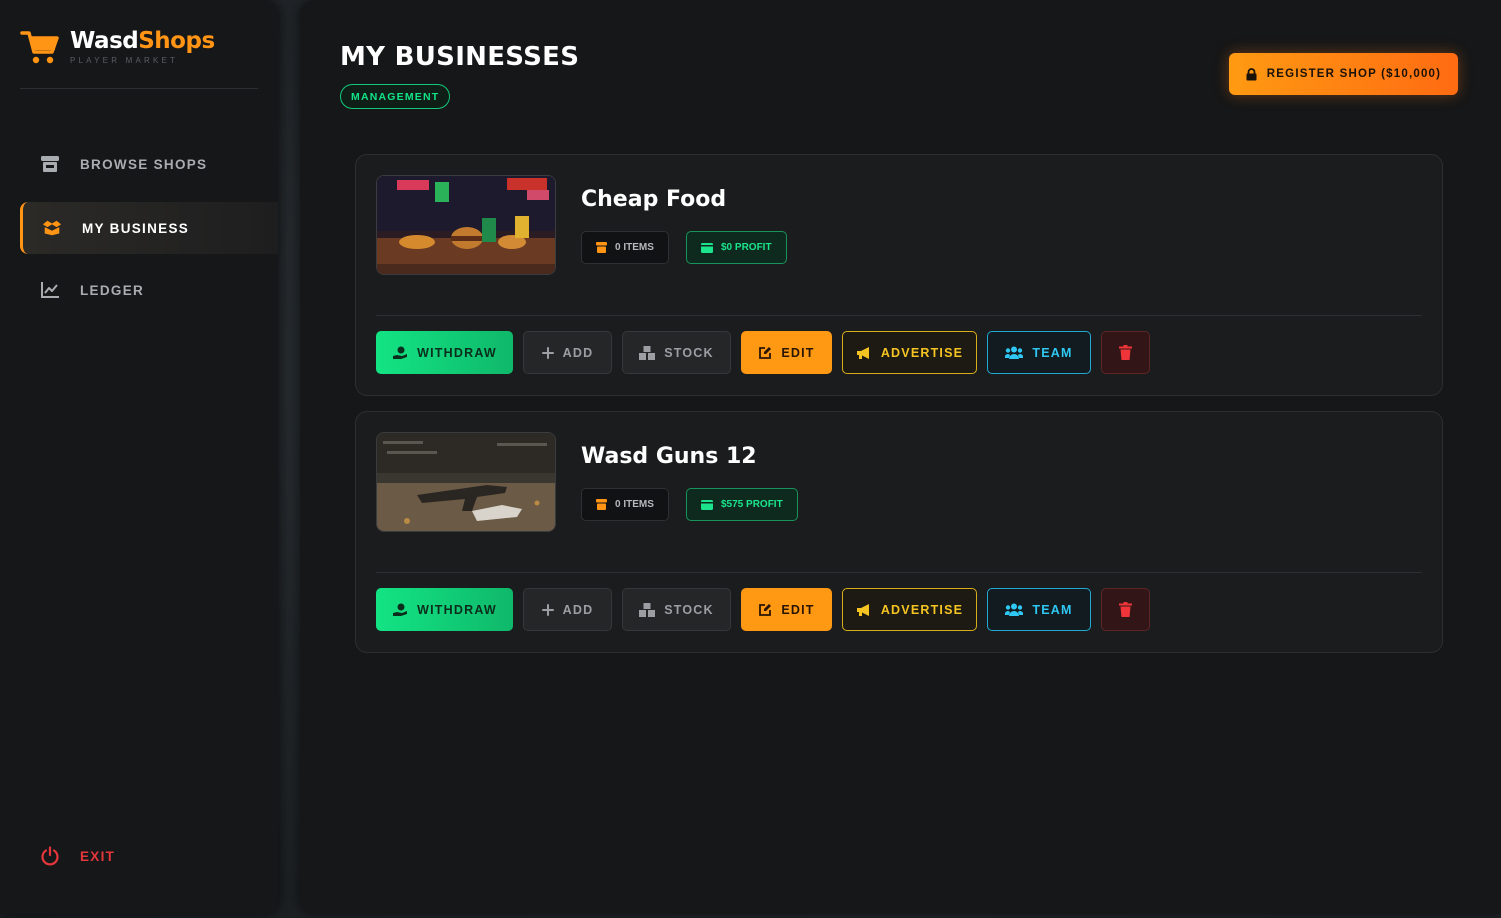  What do you see at coordinates (124, 60) in the screenshot?
I see `app-subtitle: PLAYER MARKET` at bounding box center [124, 60].